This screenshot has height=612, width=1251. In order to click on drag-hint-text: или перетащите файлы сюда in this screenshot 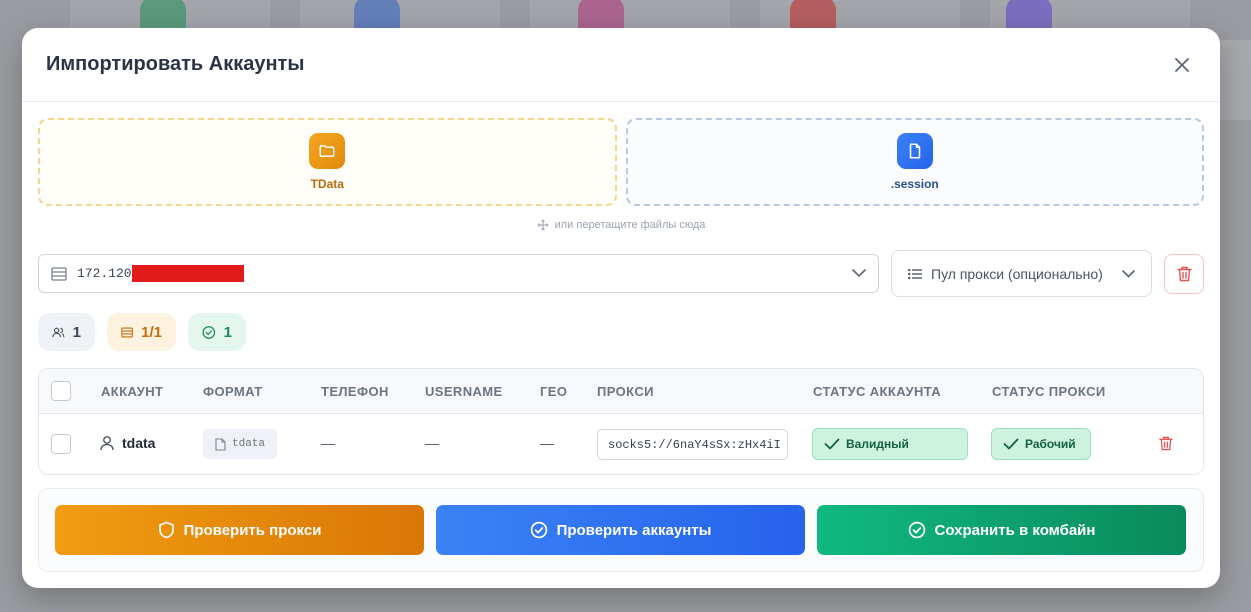, I will do `click(630, 225)`.